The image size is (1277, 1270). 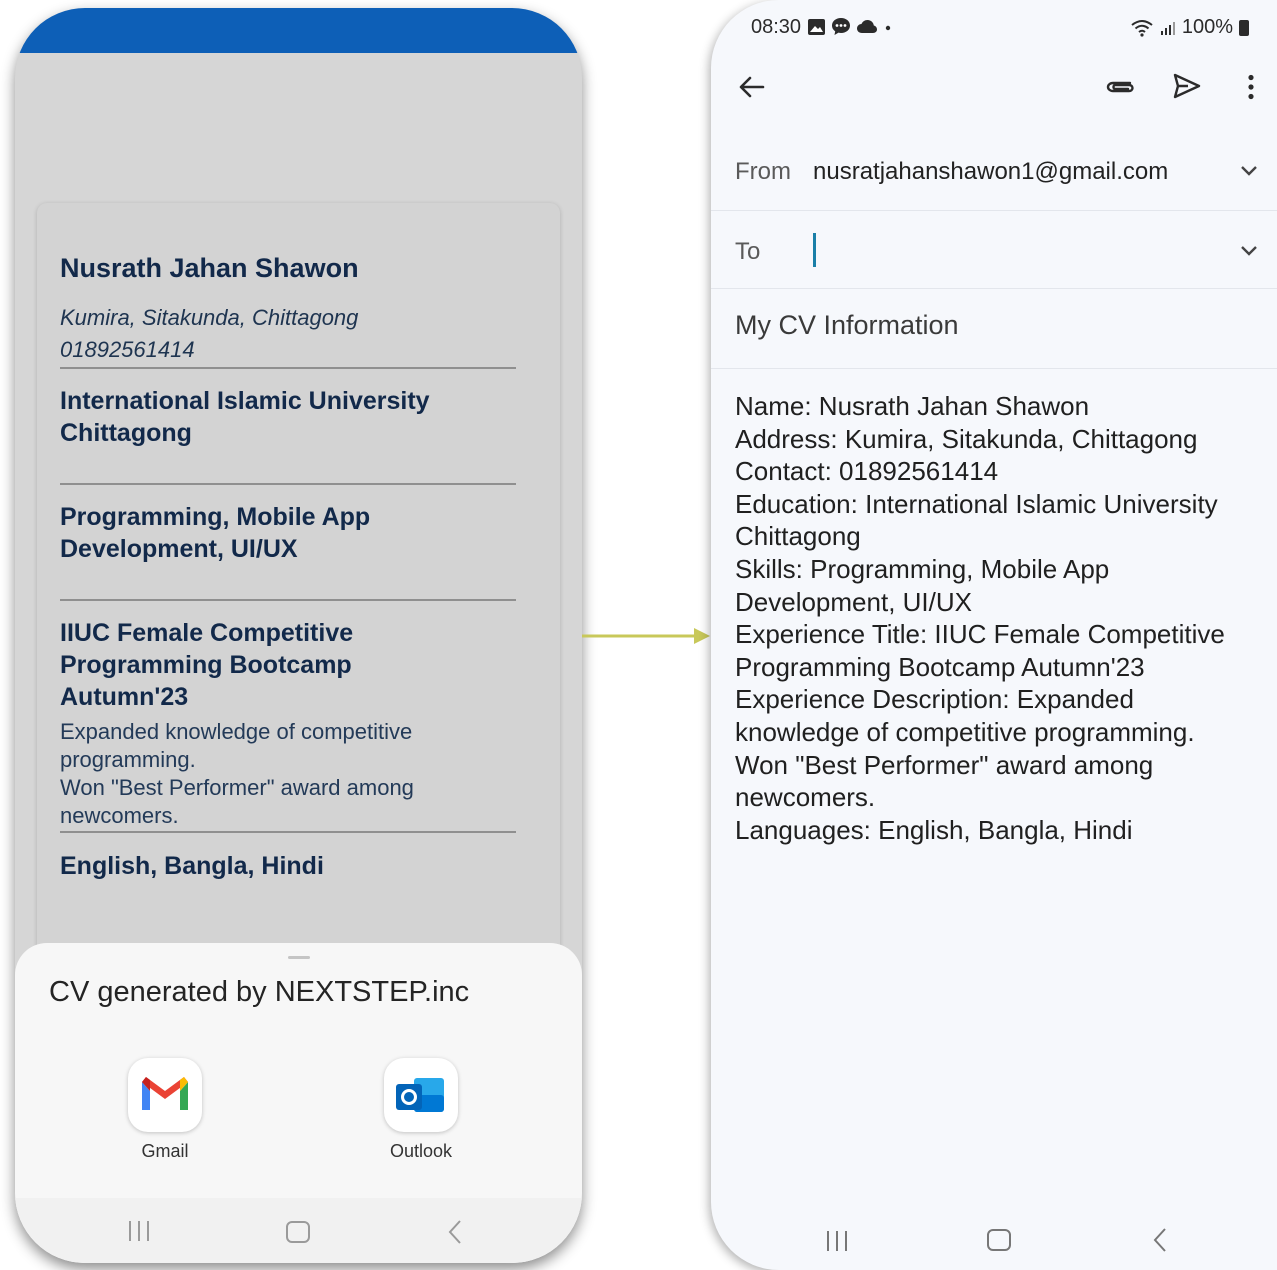 What do you see at coordinates (298, 30) in the screenshot?
I see `app-header-bar` at bounding box center [298, 30].